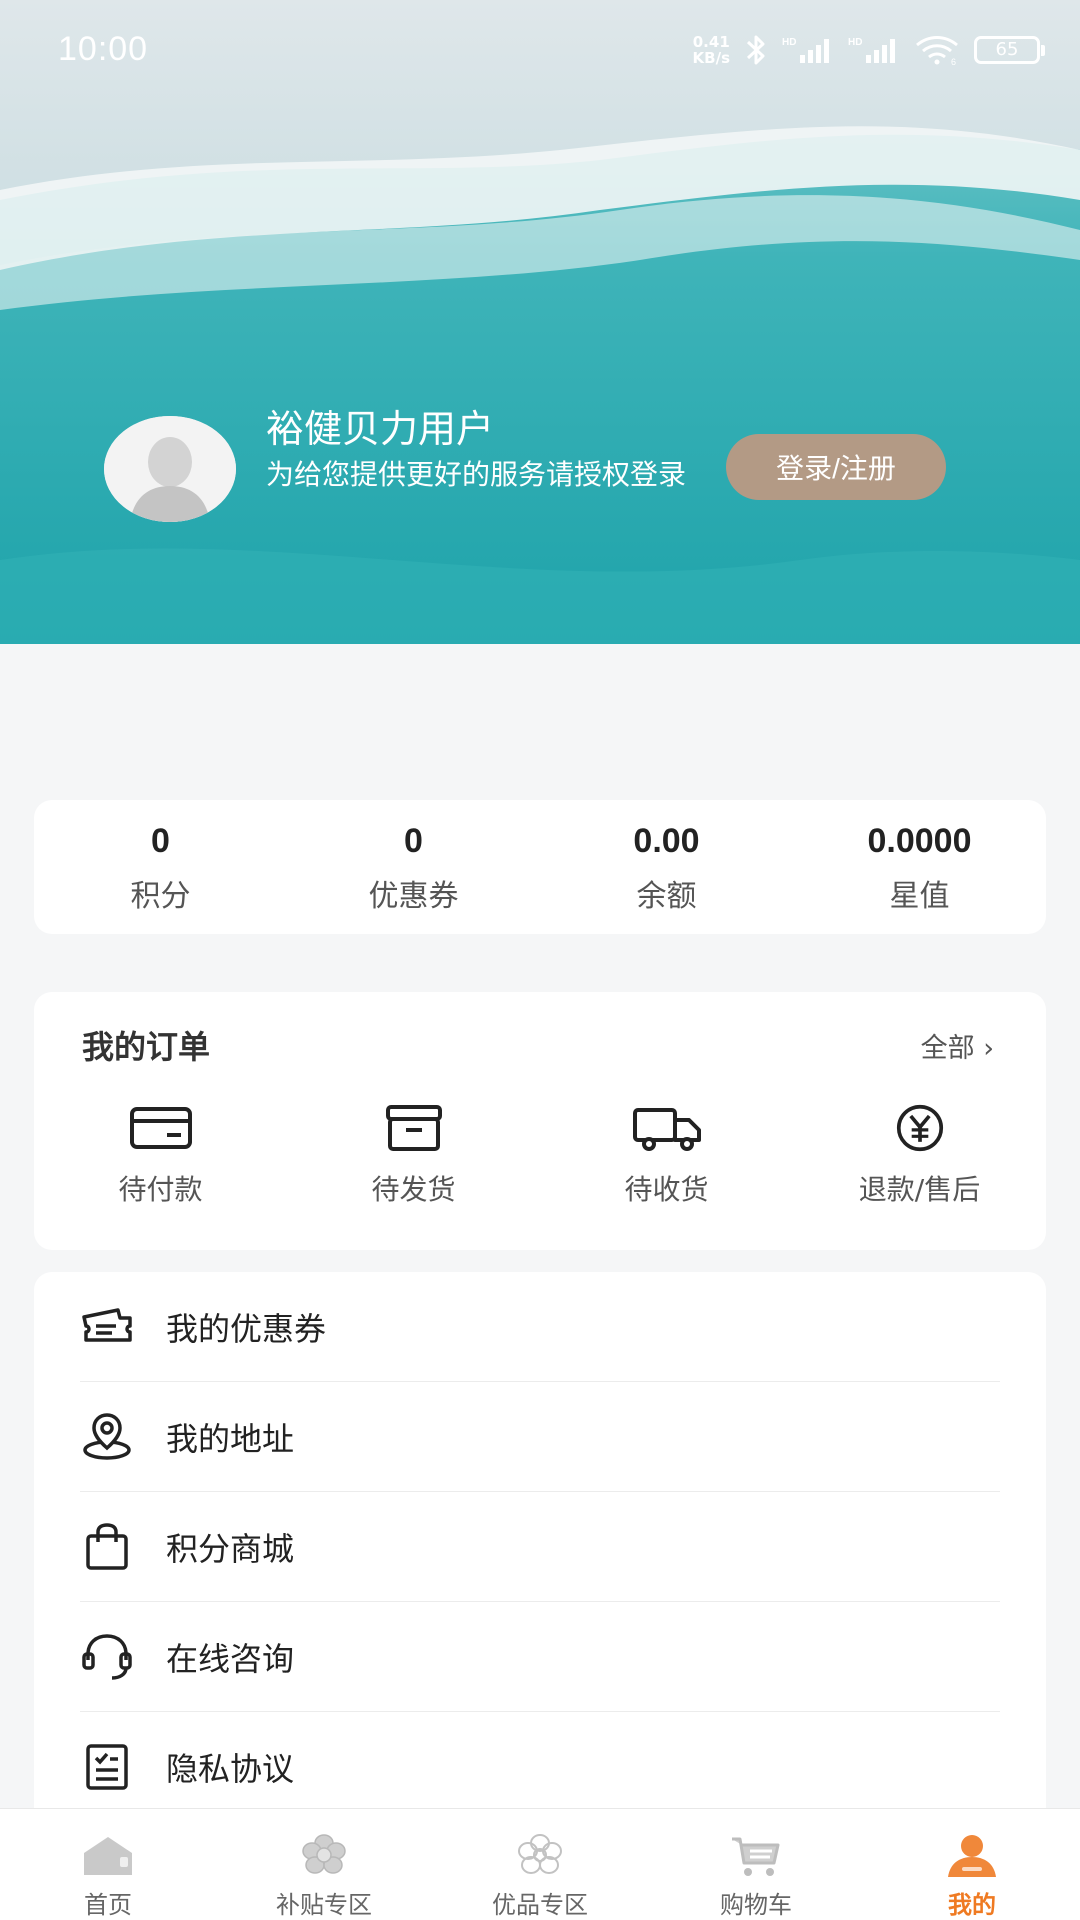  I want to click on order-refund-after-sales: 退款/售后, so click(919, 1156).